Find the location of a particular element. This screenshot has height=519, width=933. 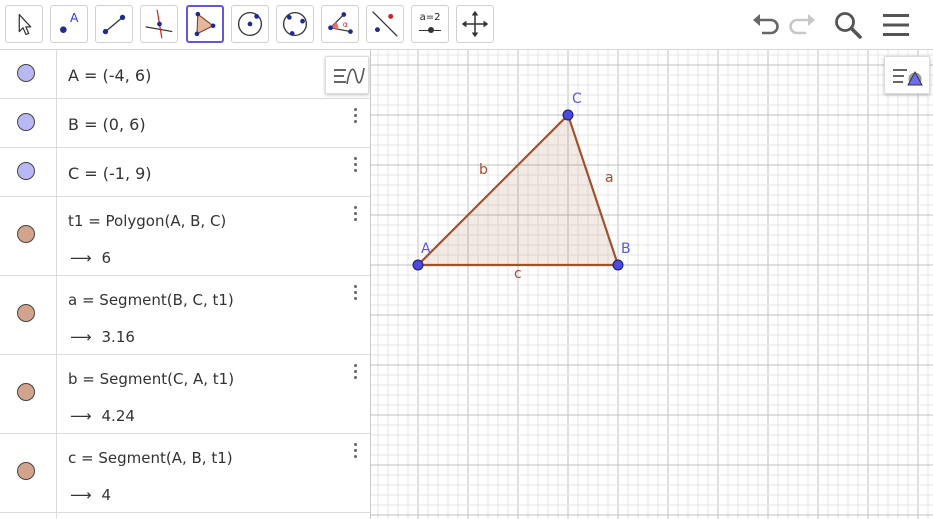

point-B is located at coordinates (618, 265).